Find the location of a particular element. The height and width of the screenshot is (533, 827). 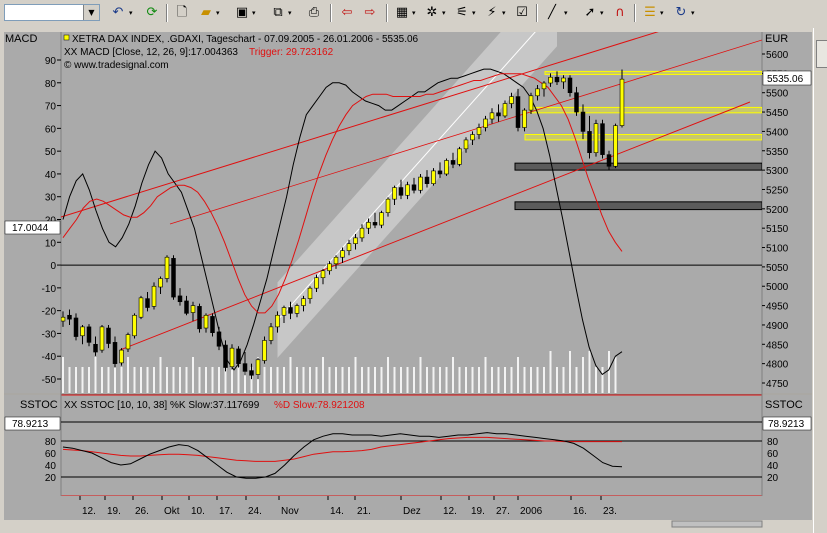

back-arrow-icon: ⇦ is located at coordinates (347, 13).